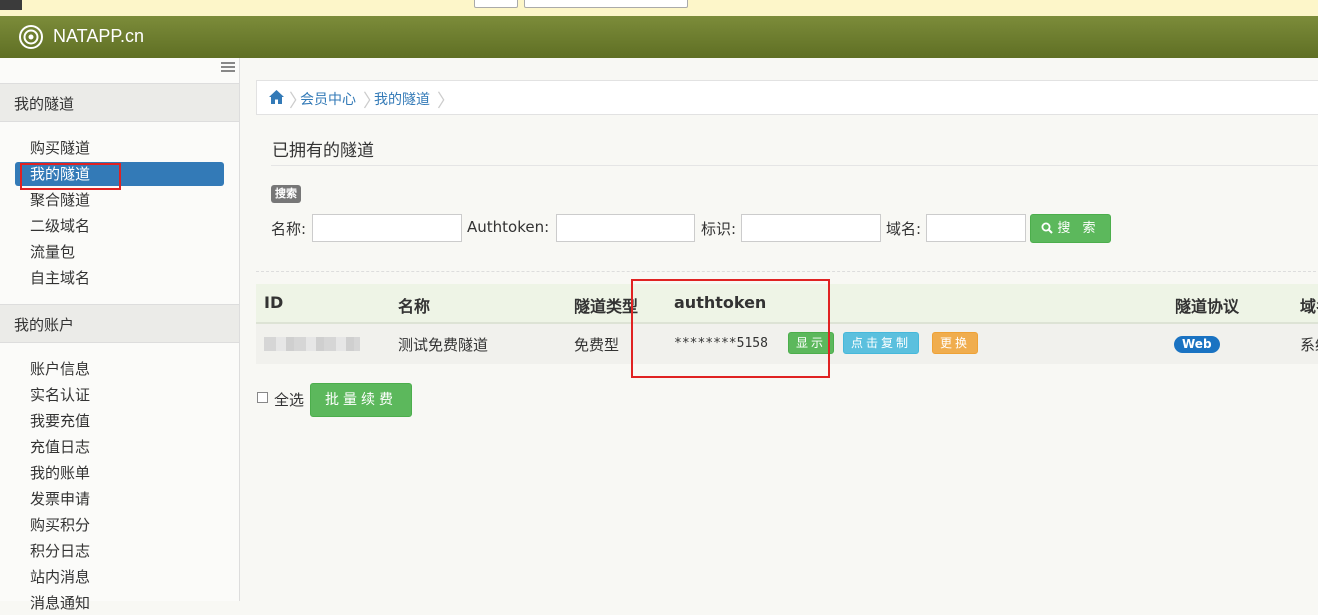 The width and height of the screenshot is (1318, 615). What do you see at coordinates (496, 4) in the screenshot?
I see `browser-top-control` at bounding box center [496, 4].